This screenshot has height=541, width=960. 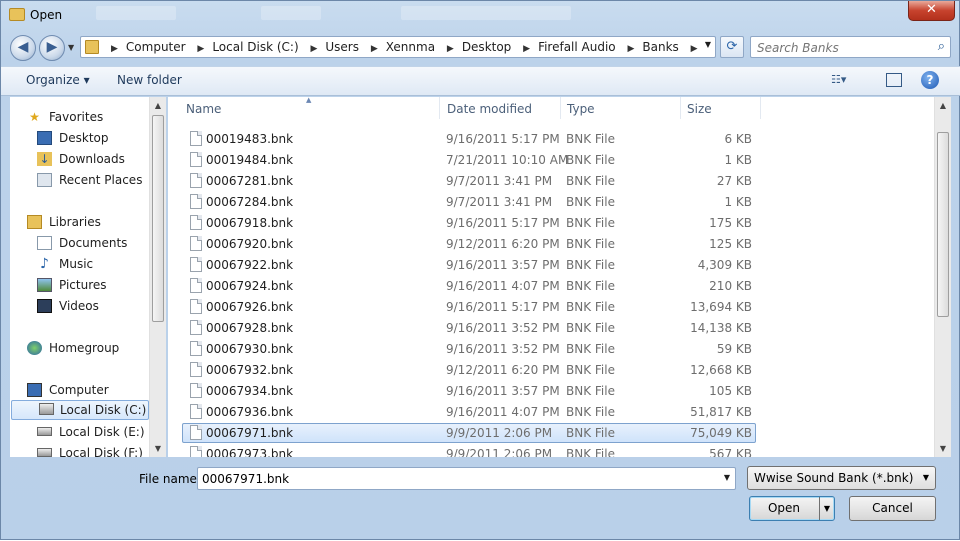 I want to click on music-icon: ♪, so click(x=44, y=264).